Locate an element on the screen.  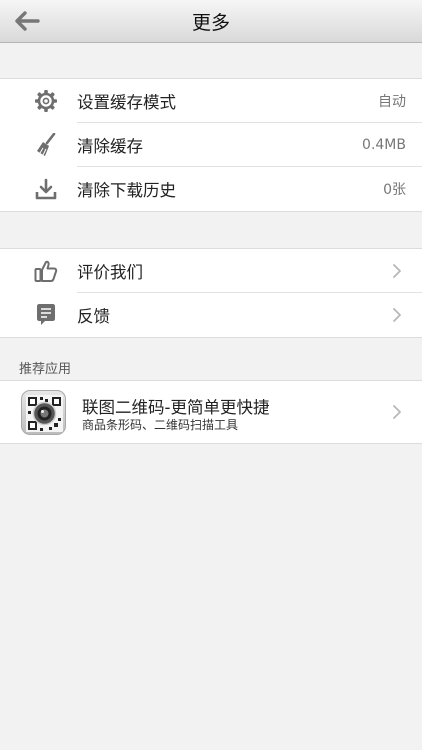
page-title: 更多 is located at coordinates (210, 23).